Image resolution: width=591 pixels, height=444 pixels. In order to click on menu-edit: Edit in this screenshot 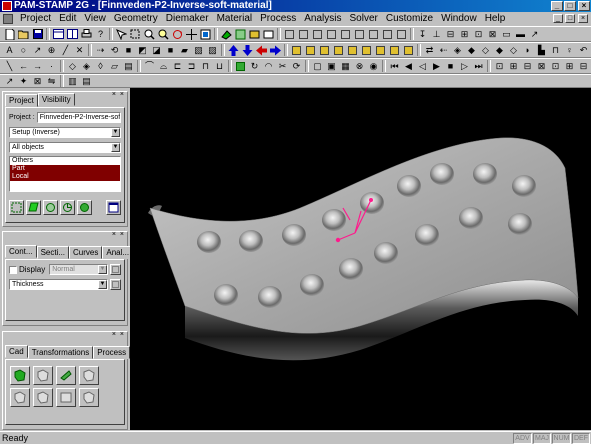, I will do `click(67, 19)`.